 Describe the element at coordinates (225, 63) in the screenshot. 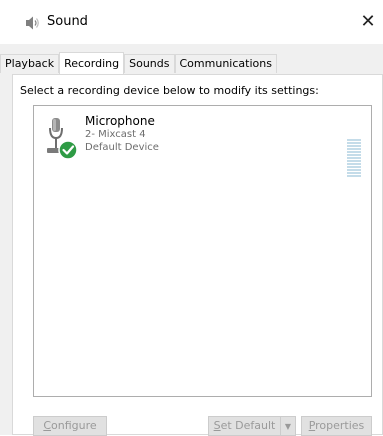

I see `tab-communications: Communications` at that location.